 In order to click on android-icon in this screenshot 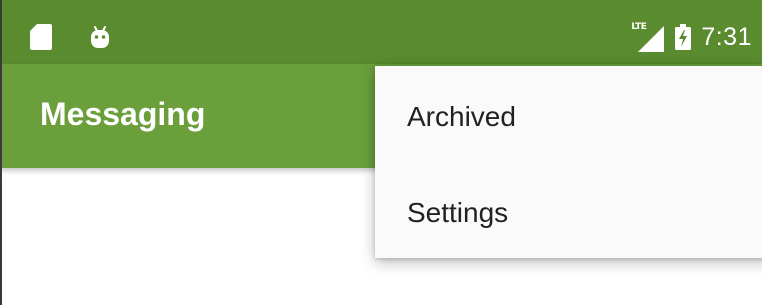, I will do `click(100, 37)`.